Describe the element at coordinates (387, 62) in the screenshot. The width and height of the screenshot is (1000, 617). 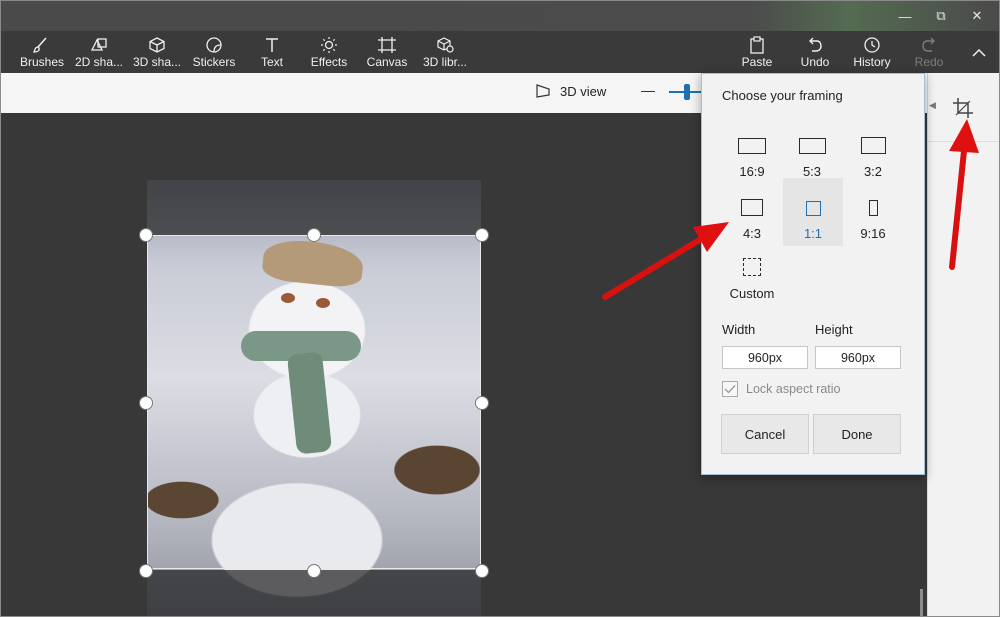
I see `tool-label: Canvas` at that location.